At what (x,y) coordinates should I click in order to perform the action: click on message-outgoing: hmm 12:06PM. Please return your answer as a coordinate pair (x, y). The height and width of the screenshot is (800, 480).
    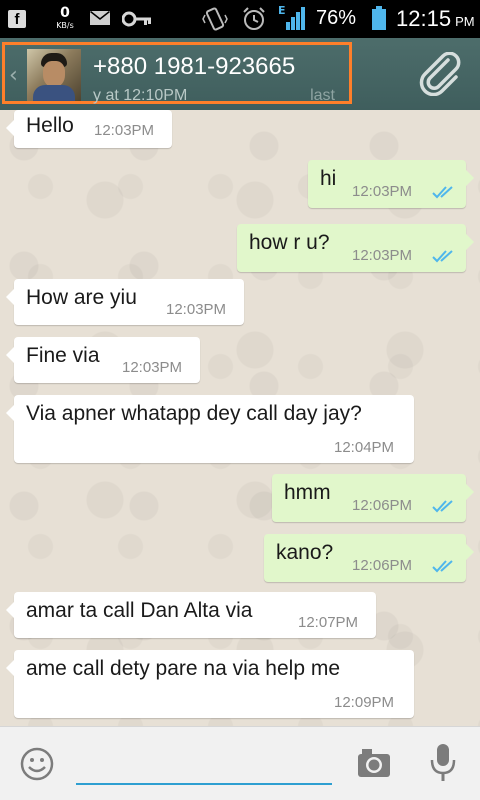
    Looking at the image, I should click on (373, 498).